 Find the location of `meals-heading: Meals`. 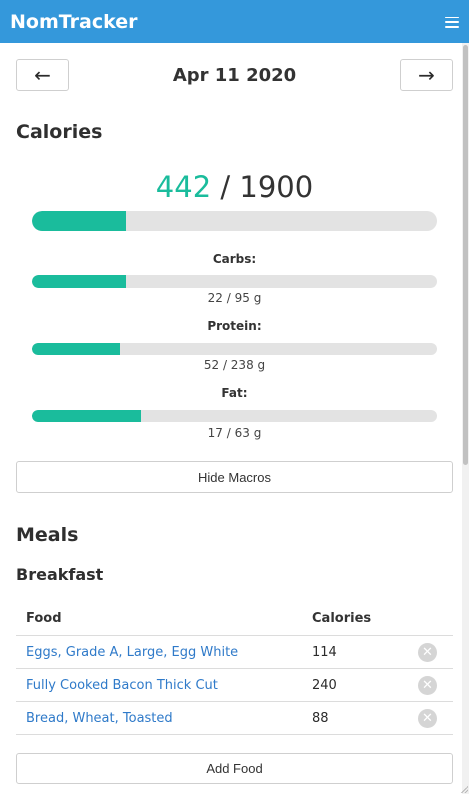

meals-heading: Meals is located at coordinates (47, 535).